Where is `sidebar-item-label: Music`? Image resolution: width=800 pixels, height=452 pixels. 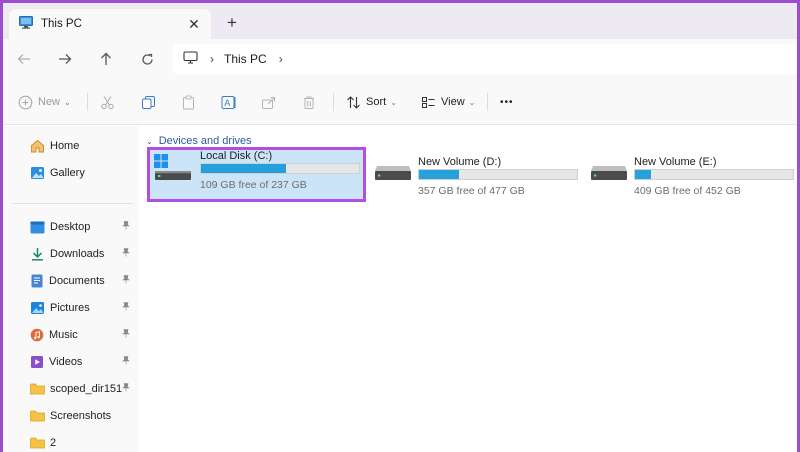
sidebar-item-label: Music is located at coordinates (63, 335).